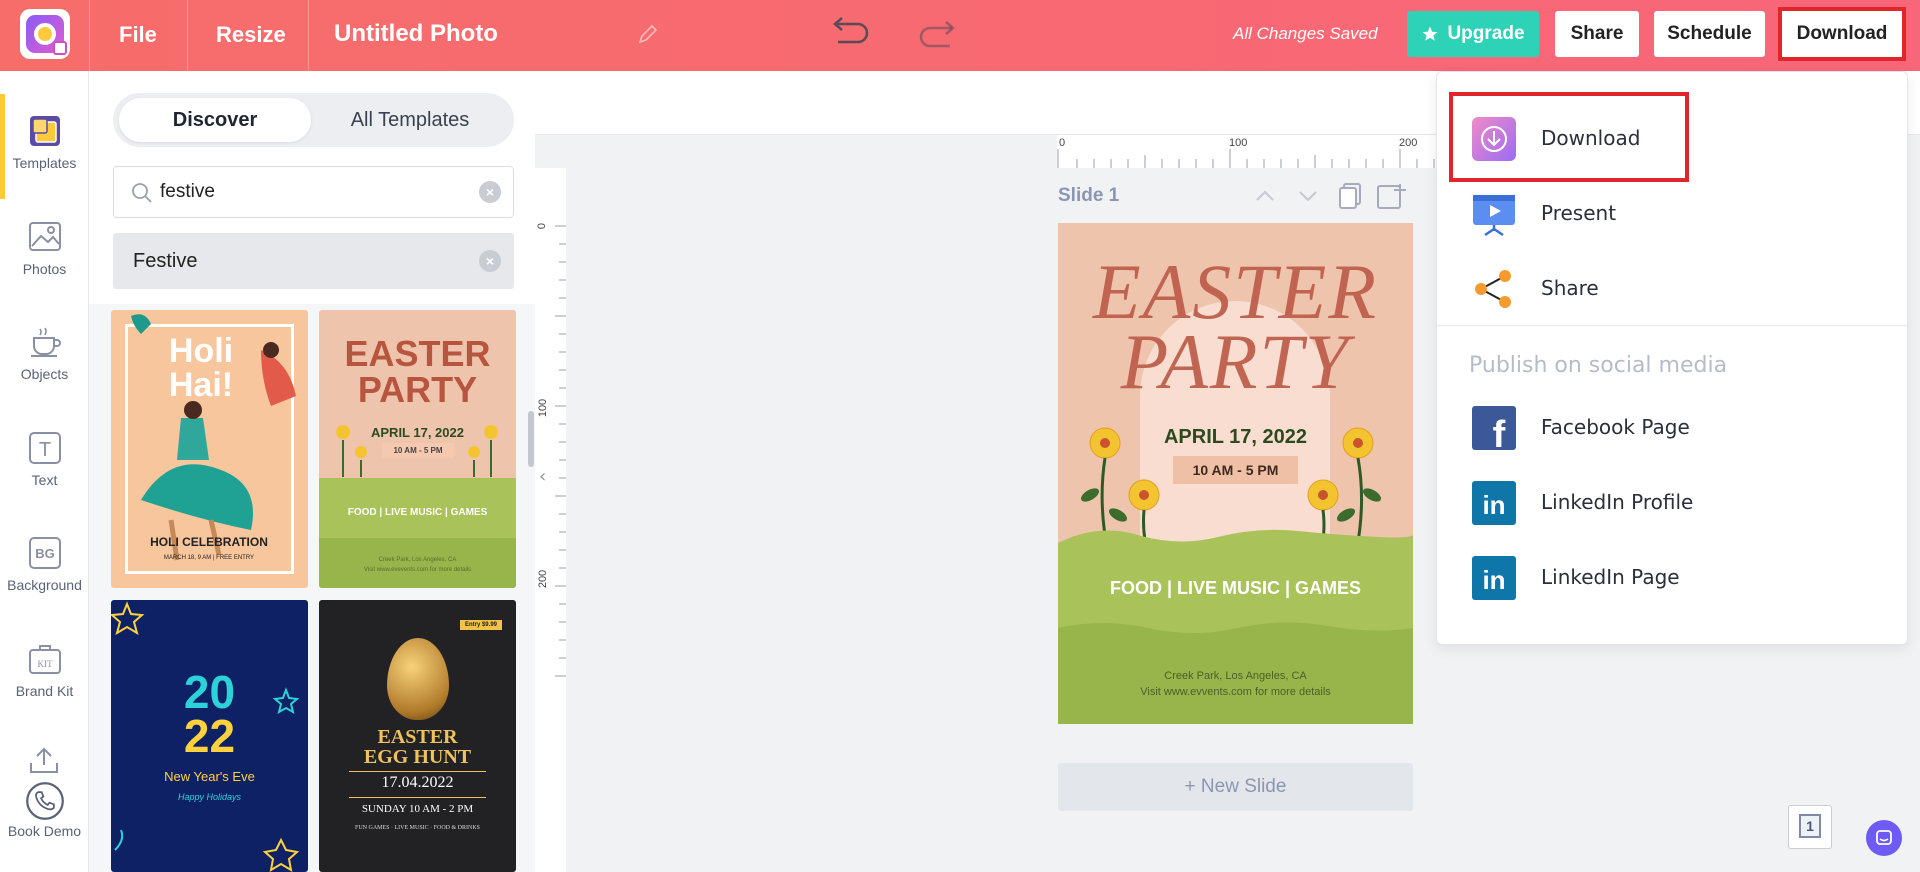  I want to click on clear-search-button: ×, so click(490, 192).